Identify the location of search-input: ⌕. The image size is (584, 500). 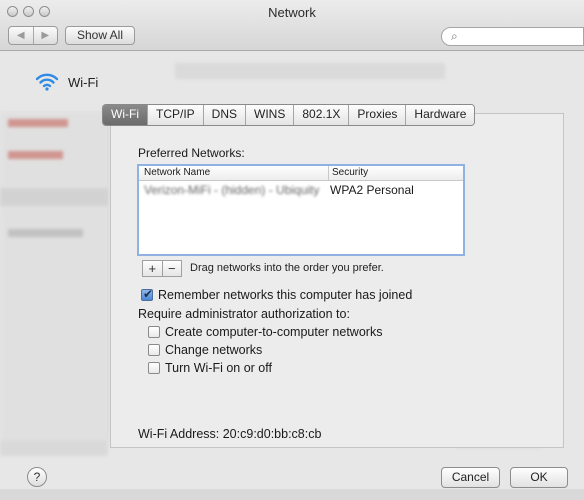
(512, 36).